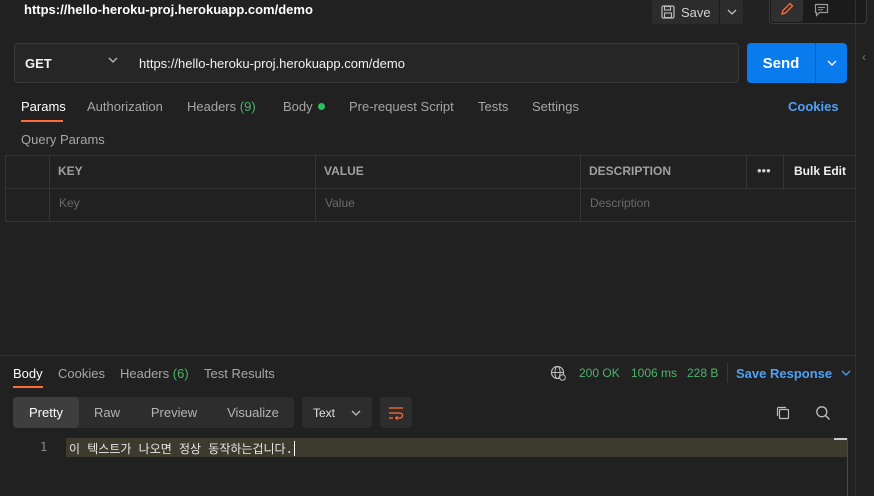  Describe the element at coordinates (401, 106) in the screenshot. I see `tab-prerequest-script: Pre-request Script` at that location.